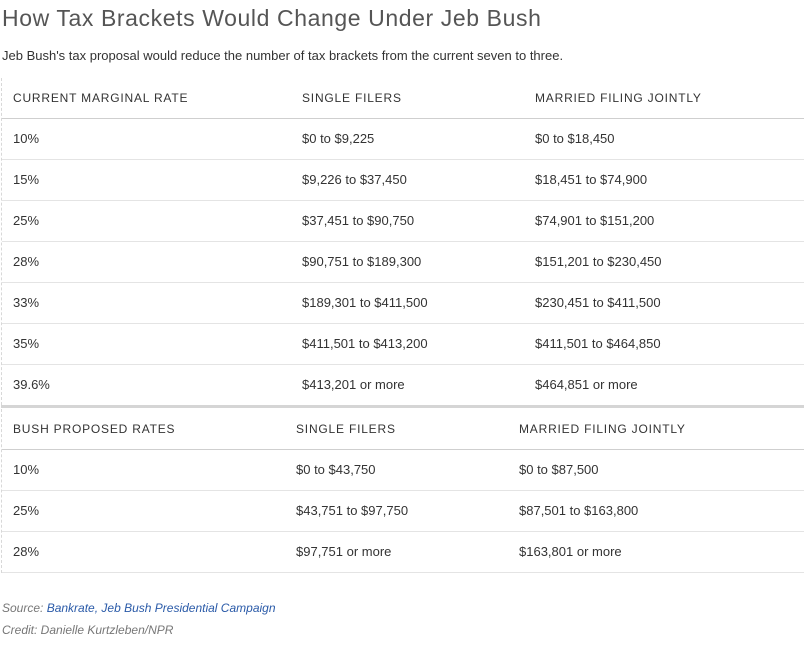  Describe the element at coordinates (338, 138) in the screenshot. I see `single-cell: $0 to $9,225` at that location.